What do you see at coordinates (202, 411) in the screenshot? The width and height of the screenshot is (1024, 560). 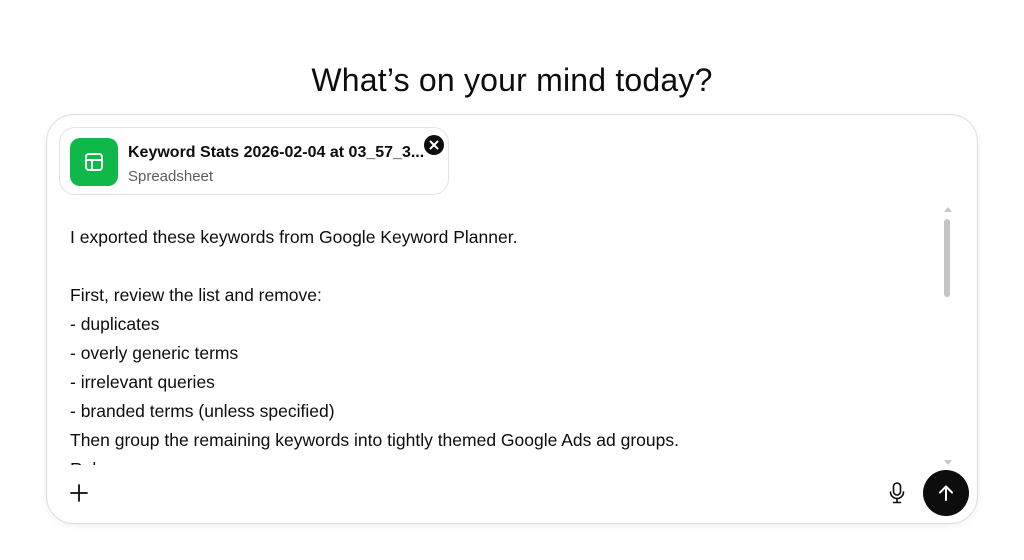 I see `prompt-line: - branded terms (unless specified)` at bounding box center [202, 411].